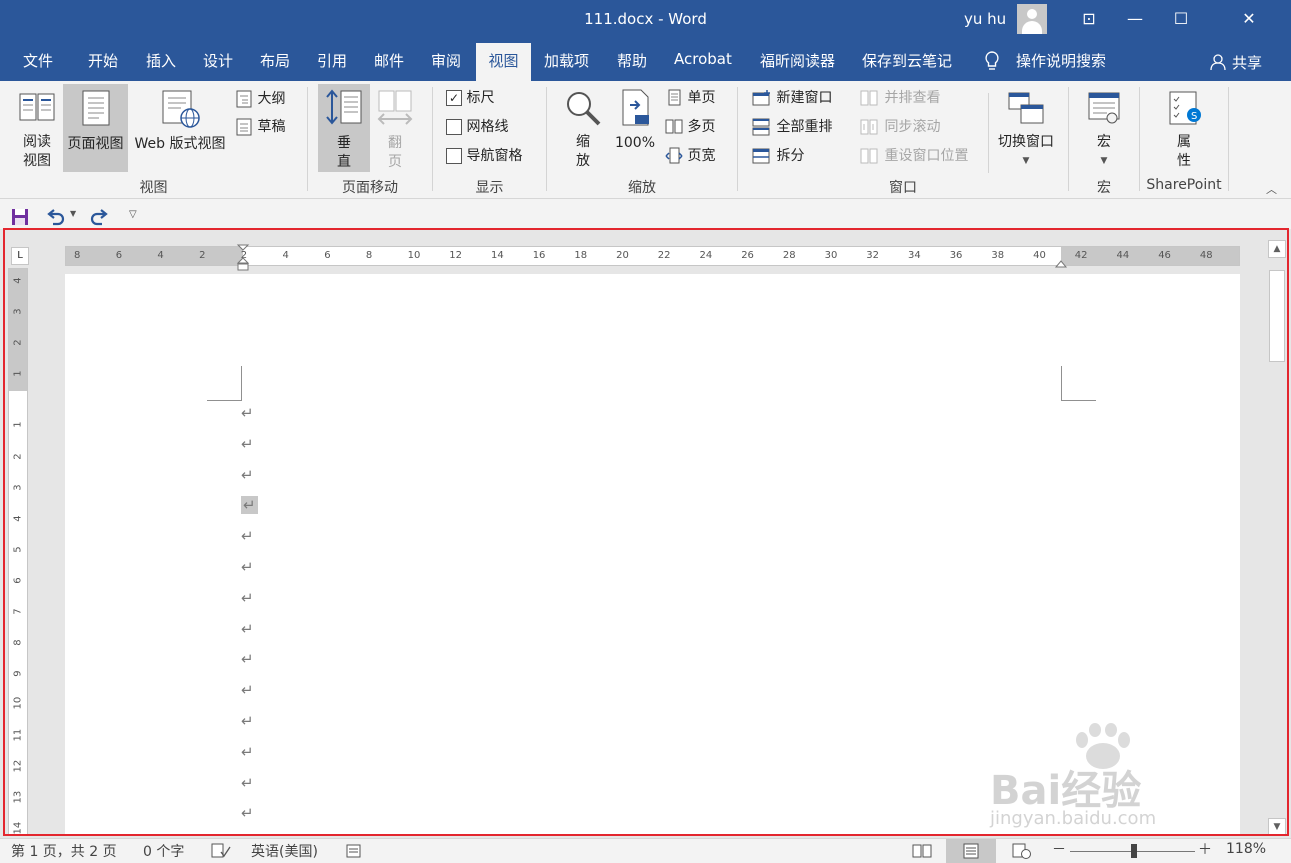  I want to click on arrange-all-button: 全部重排, so click(792, 127).